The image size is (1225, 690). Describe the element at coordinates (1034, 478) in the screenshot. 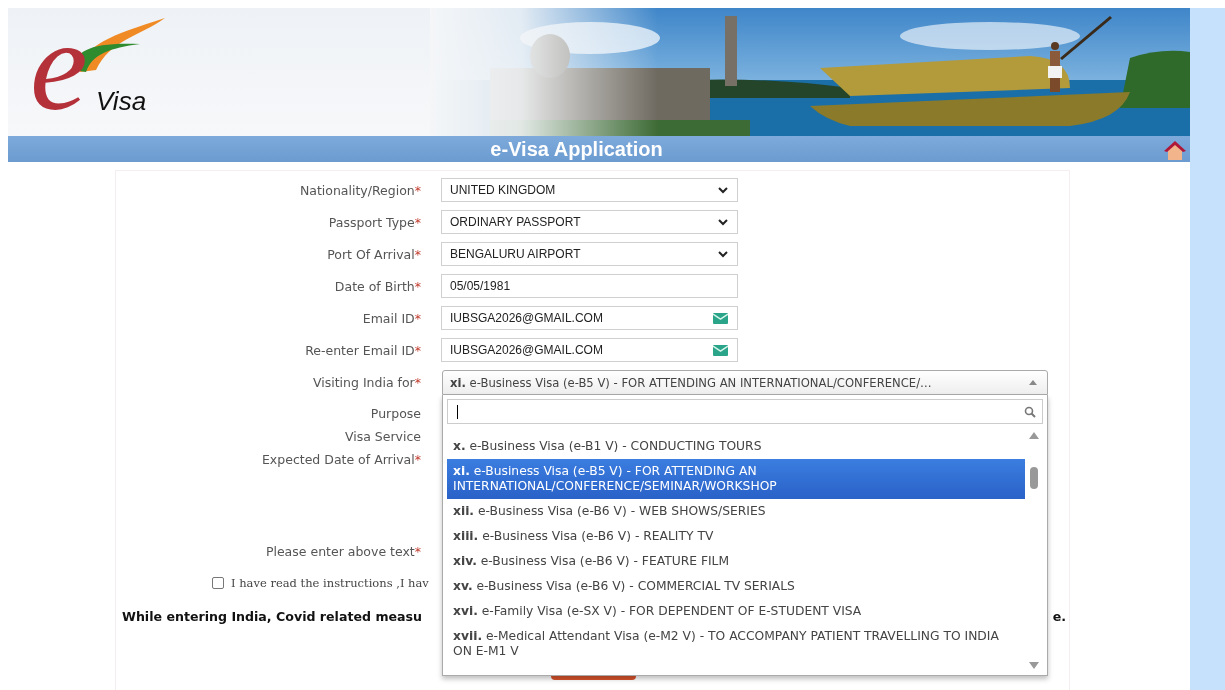

I see `scrollbar-thumb` at that location.